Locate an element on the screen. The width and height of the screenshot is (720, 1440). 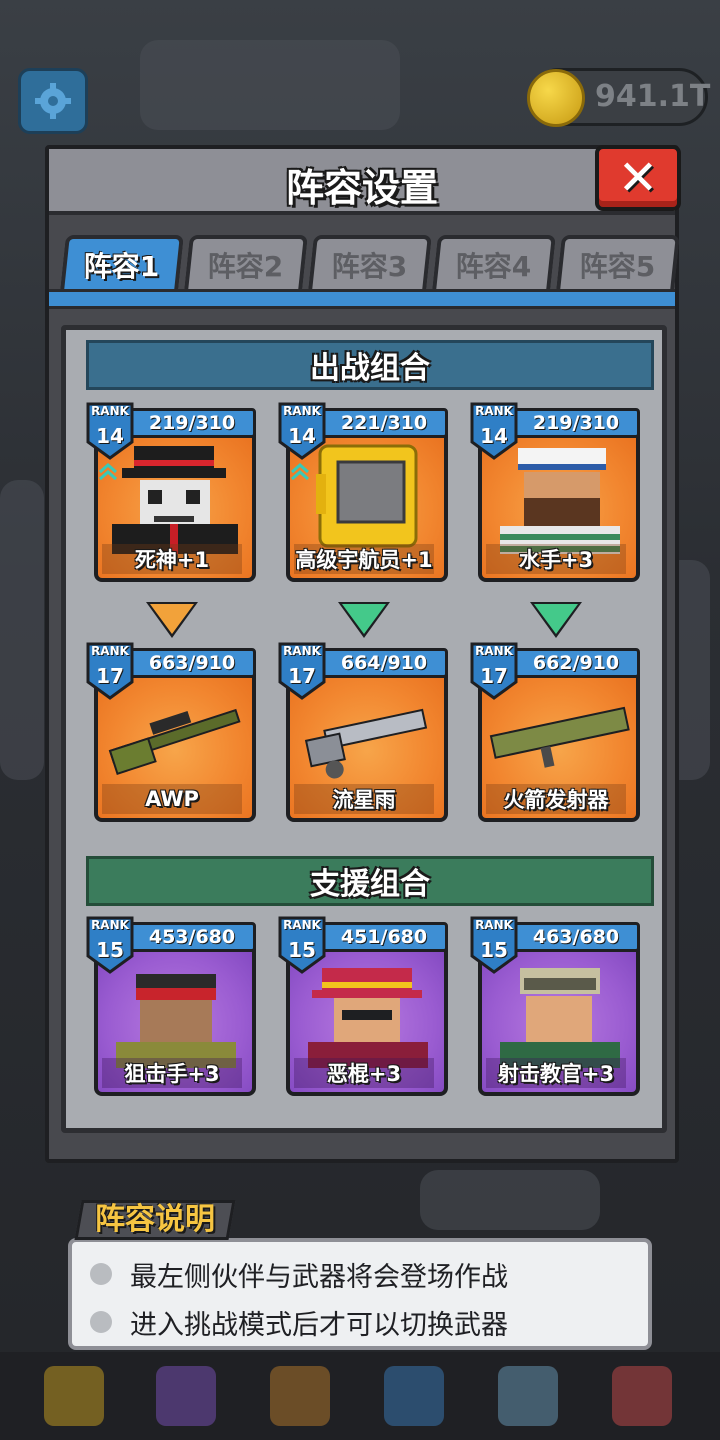
panel-title-bar: 阵容设置 is located at coordinates (362, 182).